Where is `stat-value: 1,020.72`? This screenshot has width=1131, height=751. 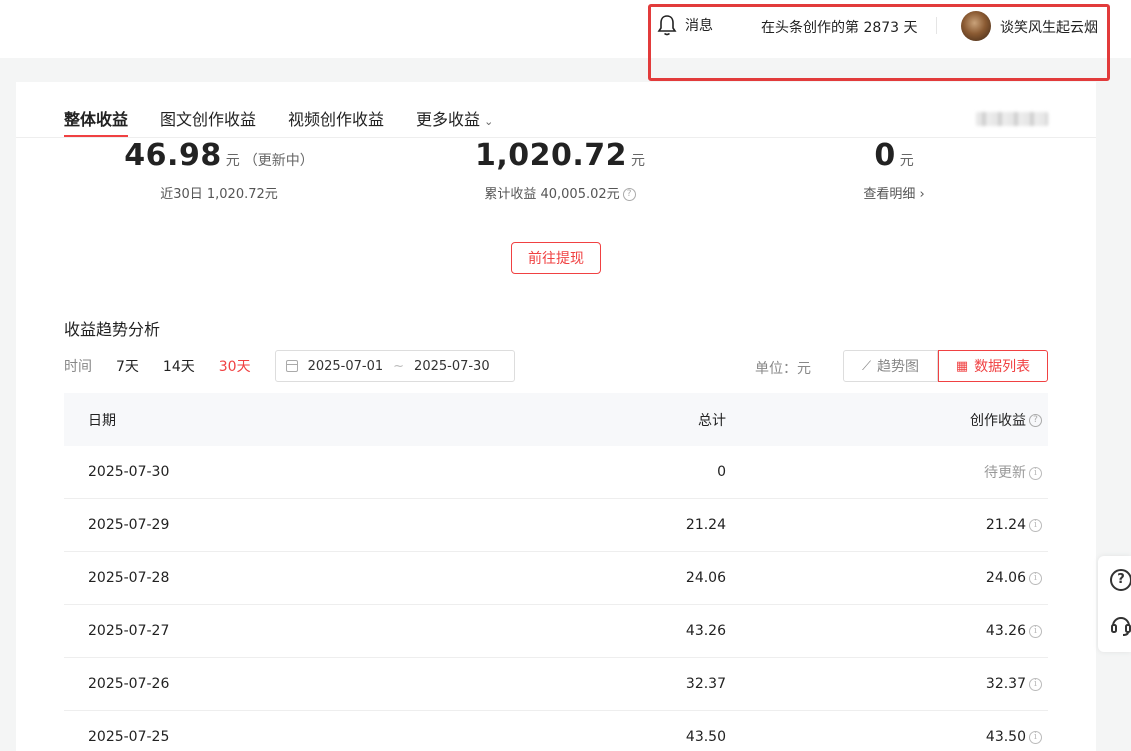 stat-value: 1,020.72 is located at coordinates (551, 155).